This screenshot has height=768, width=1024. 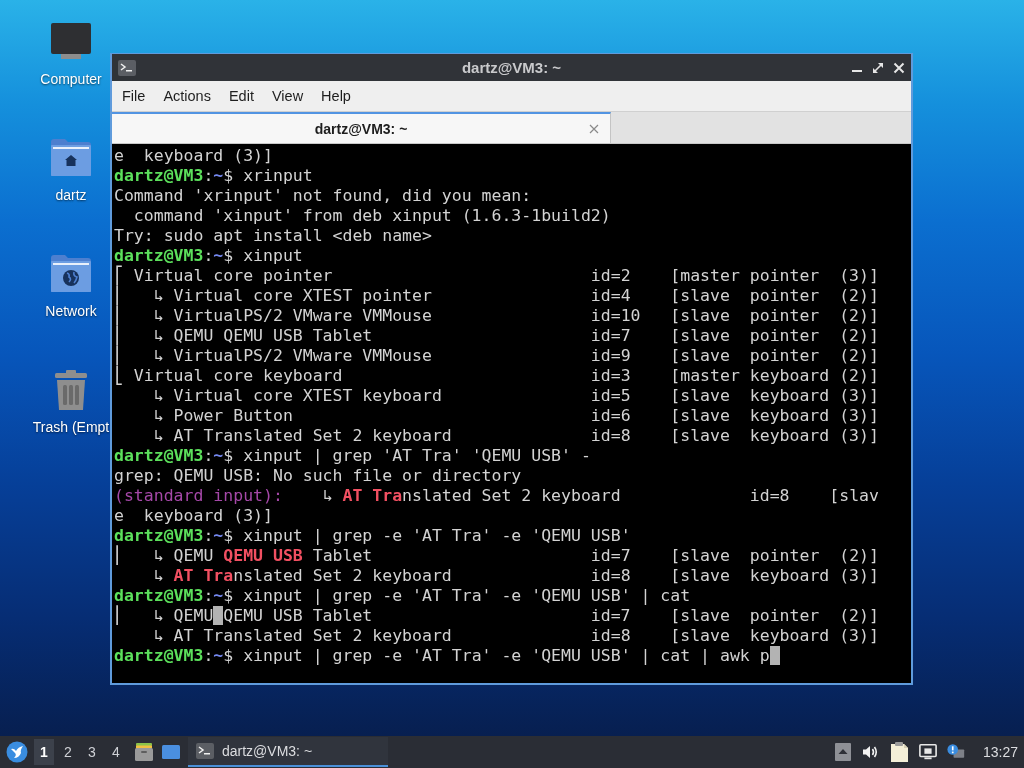 What do you see at coordinates (515, 415) in the screenshot?
I see `terminal-line: ↳ Power Button id=6 [slave keyboard (3)]` at bounding box center [515, 415].